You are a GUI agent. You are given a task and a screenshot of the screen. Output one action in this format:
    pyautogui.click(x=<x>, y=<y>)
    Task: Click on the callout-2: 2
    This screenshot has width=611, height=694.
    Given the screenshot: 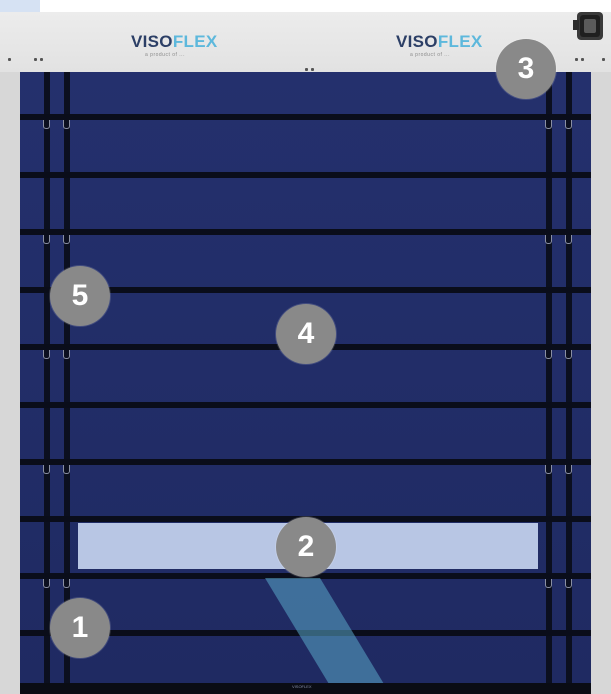 What is the action you would take?
    pyautogui.click(x=306, y=547)
    